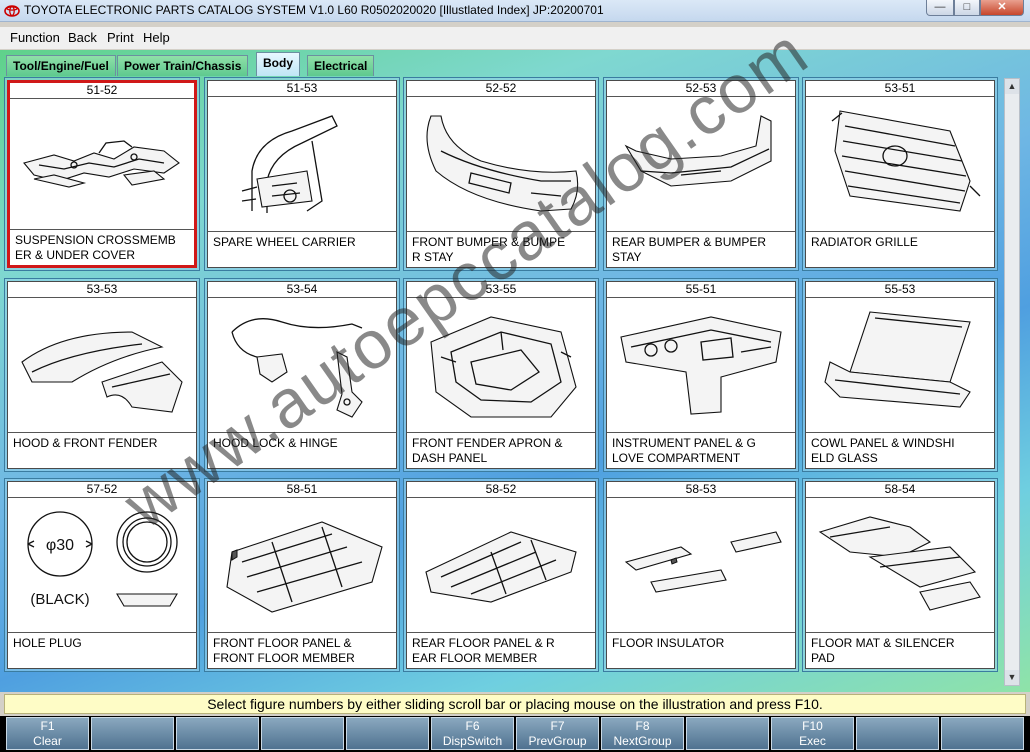 The height and width of the screenshot is (752, 1030). Describe the element at coordinates (102, 490) in the screenshot. I see `figure-number: 57-52` at that location.